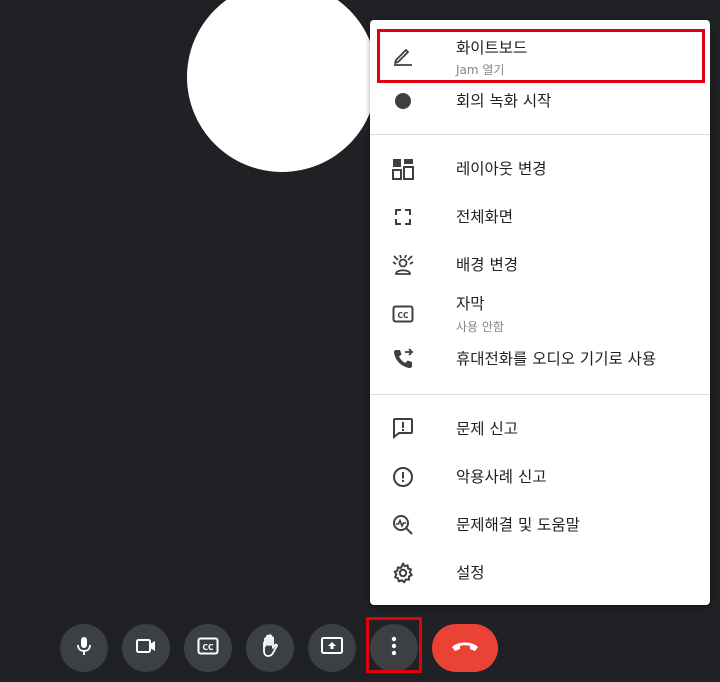 Image resolution: width=720 pixels, height=682 pixels. I want to click on menu-item-phone-audio: 휴대전화를 오디오 기기로 사용, so click(540, 358).